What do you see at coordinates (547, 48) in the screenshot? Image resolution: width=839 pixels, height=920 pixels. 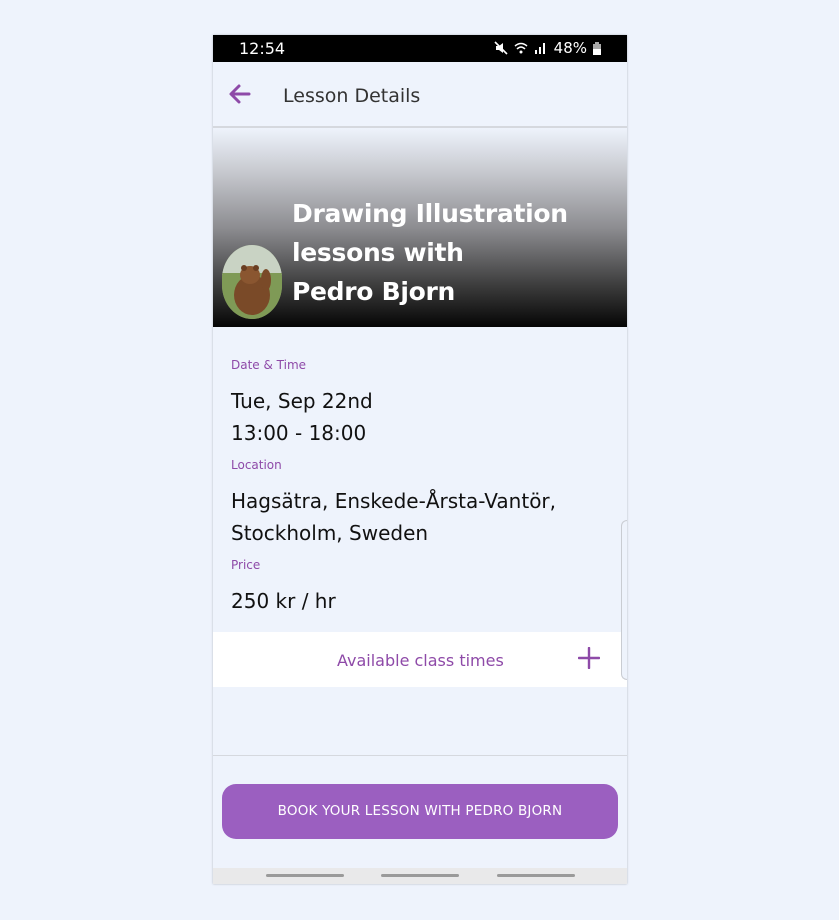 I see `status-icons: 48%` at bounding box center [547, 48].